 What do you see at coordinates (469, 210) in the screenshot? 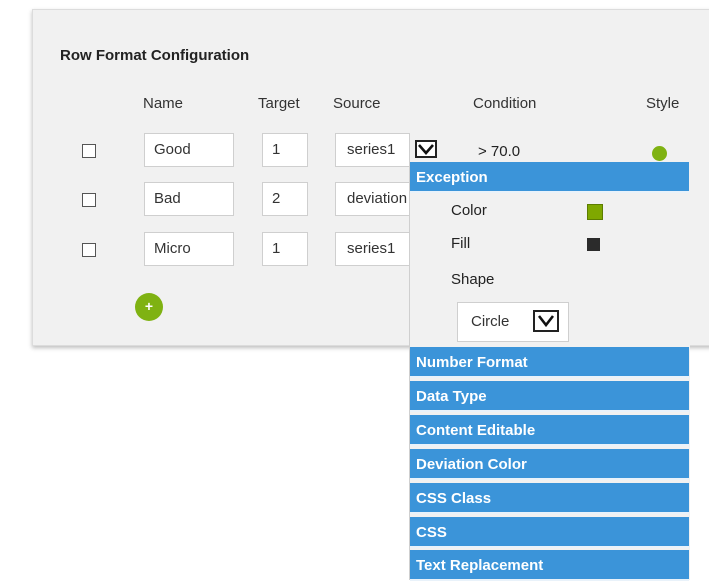
I see `color-label: Color` at bounding box center [469, 210].